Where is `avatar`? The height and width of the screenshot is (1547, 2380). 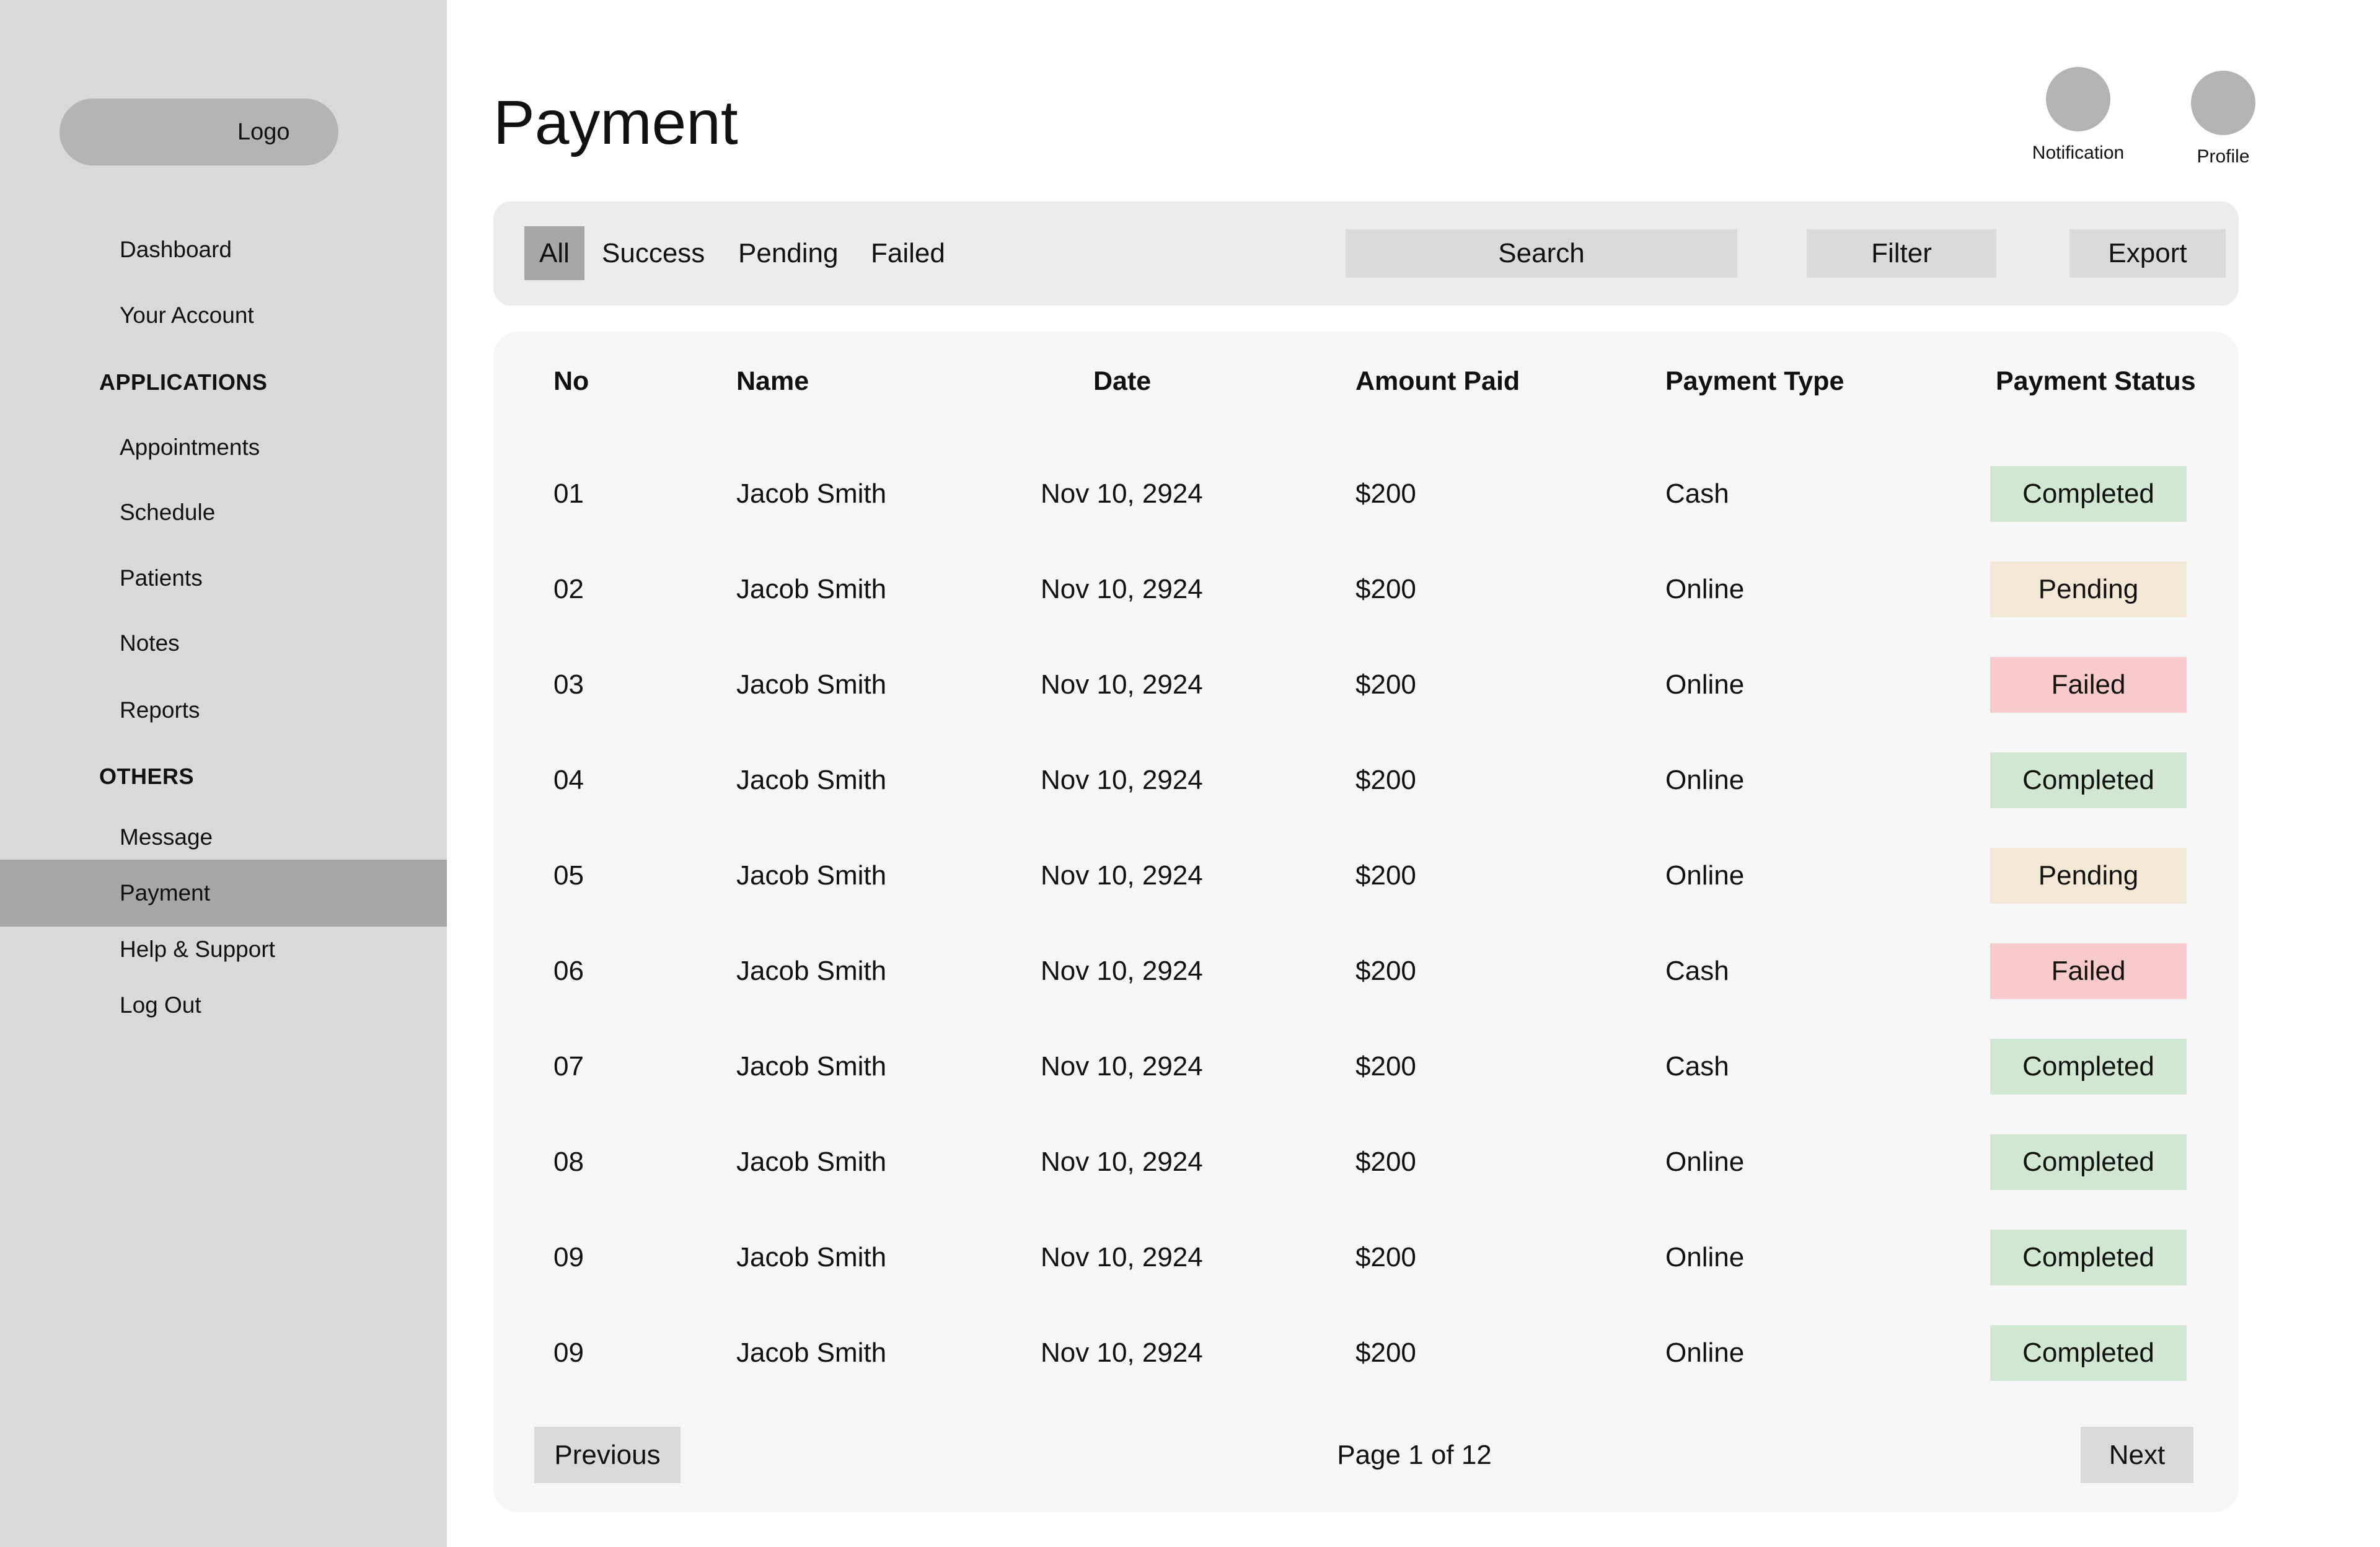
avatar is located at coordinates (2223, 103).